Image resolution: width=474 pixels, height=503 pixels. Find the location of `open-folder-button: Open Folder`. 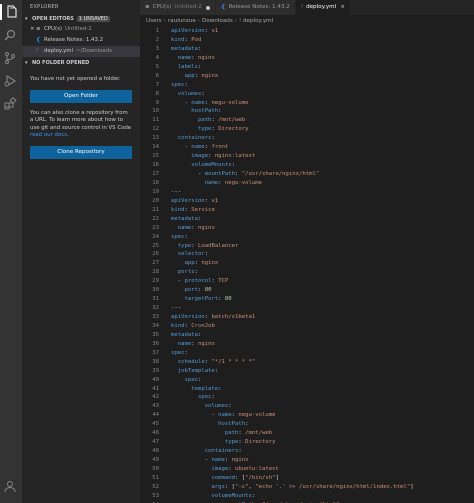

open-folder-button: Open Folder is located at coordinates (81, 96).